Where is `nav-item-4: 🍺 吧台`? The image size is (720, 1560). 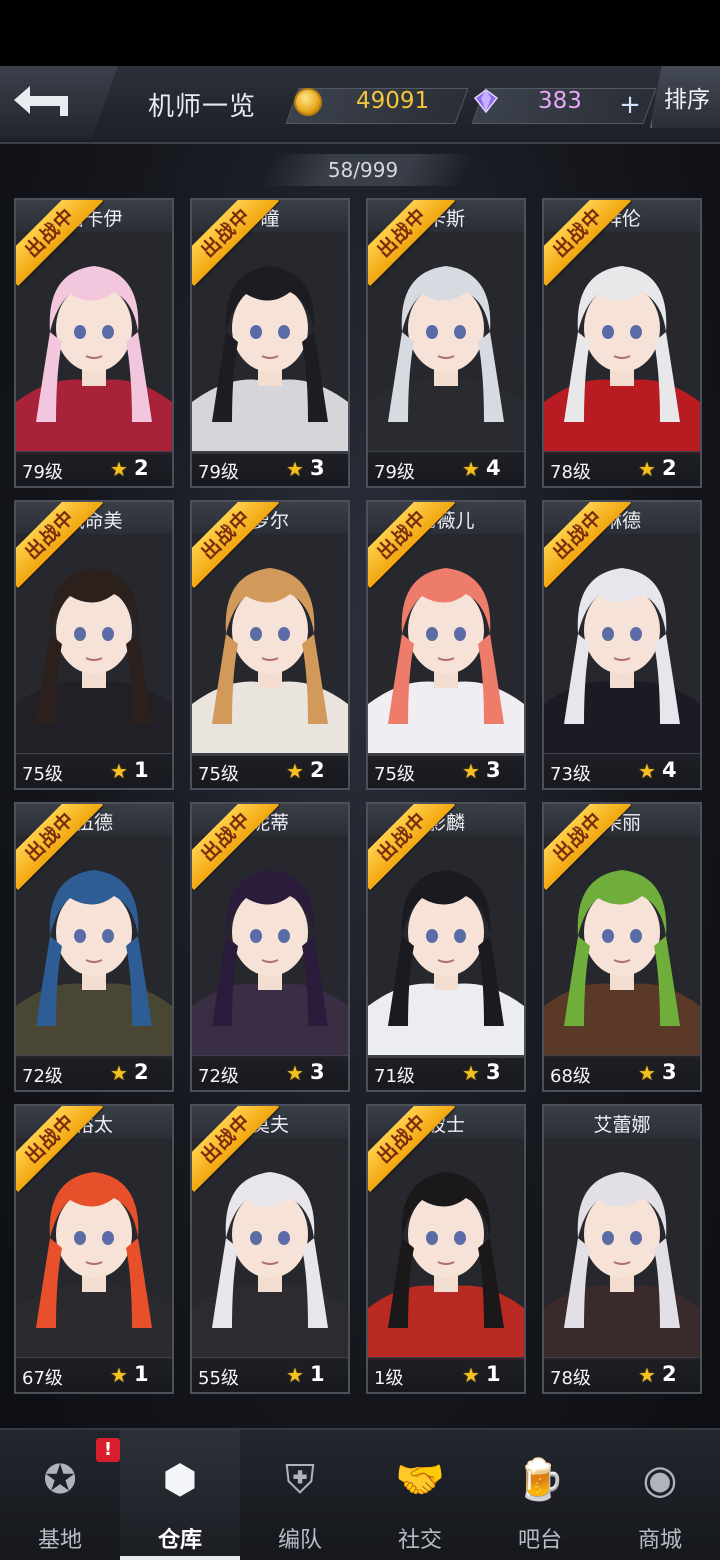
nav-item-4: 🍺 吧台 is located at coordinates (540, 1495).